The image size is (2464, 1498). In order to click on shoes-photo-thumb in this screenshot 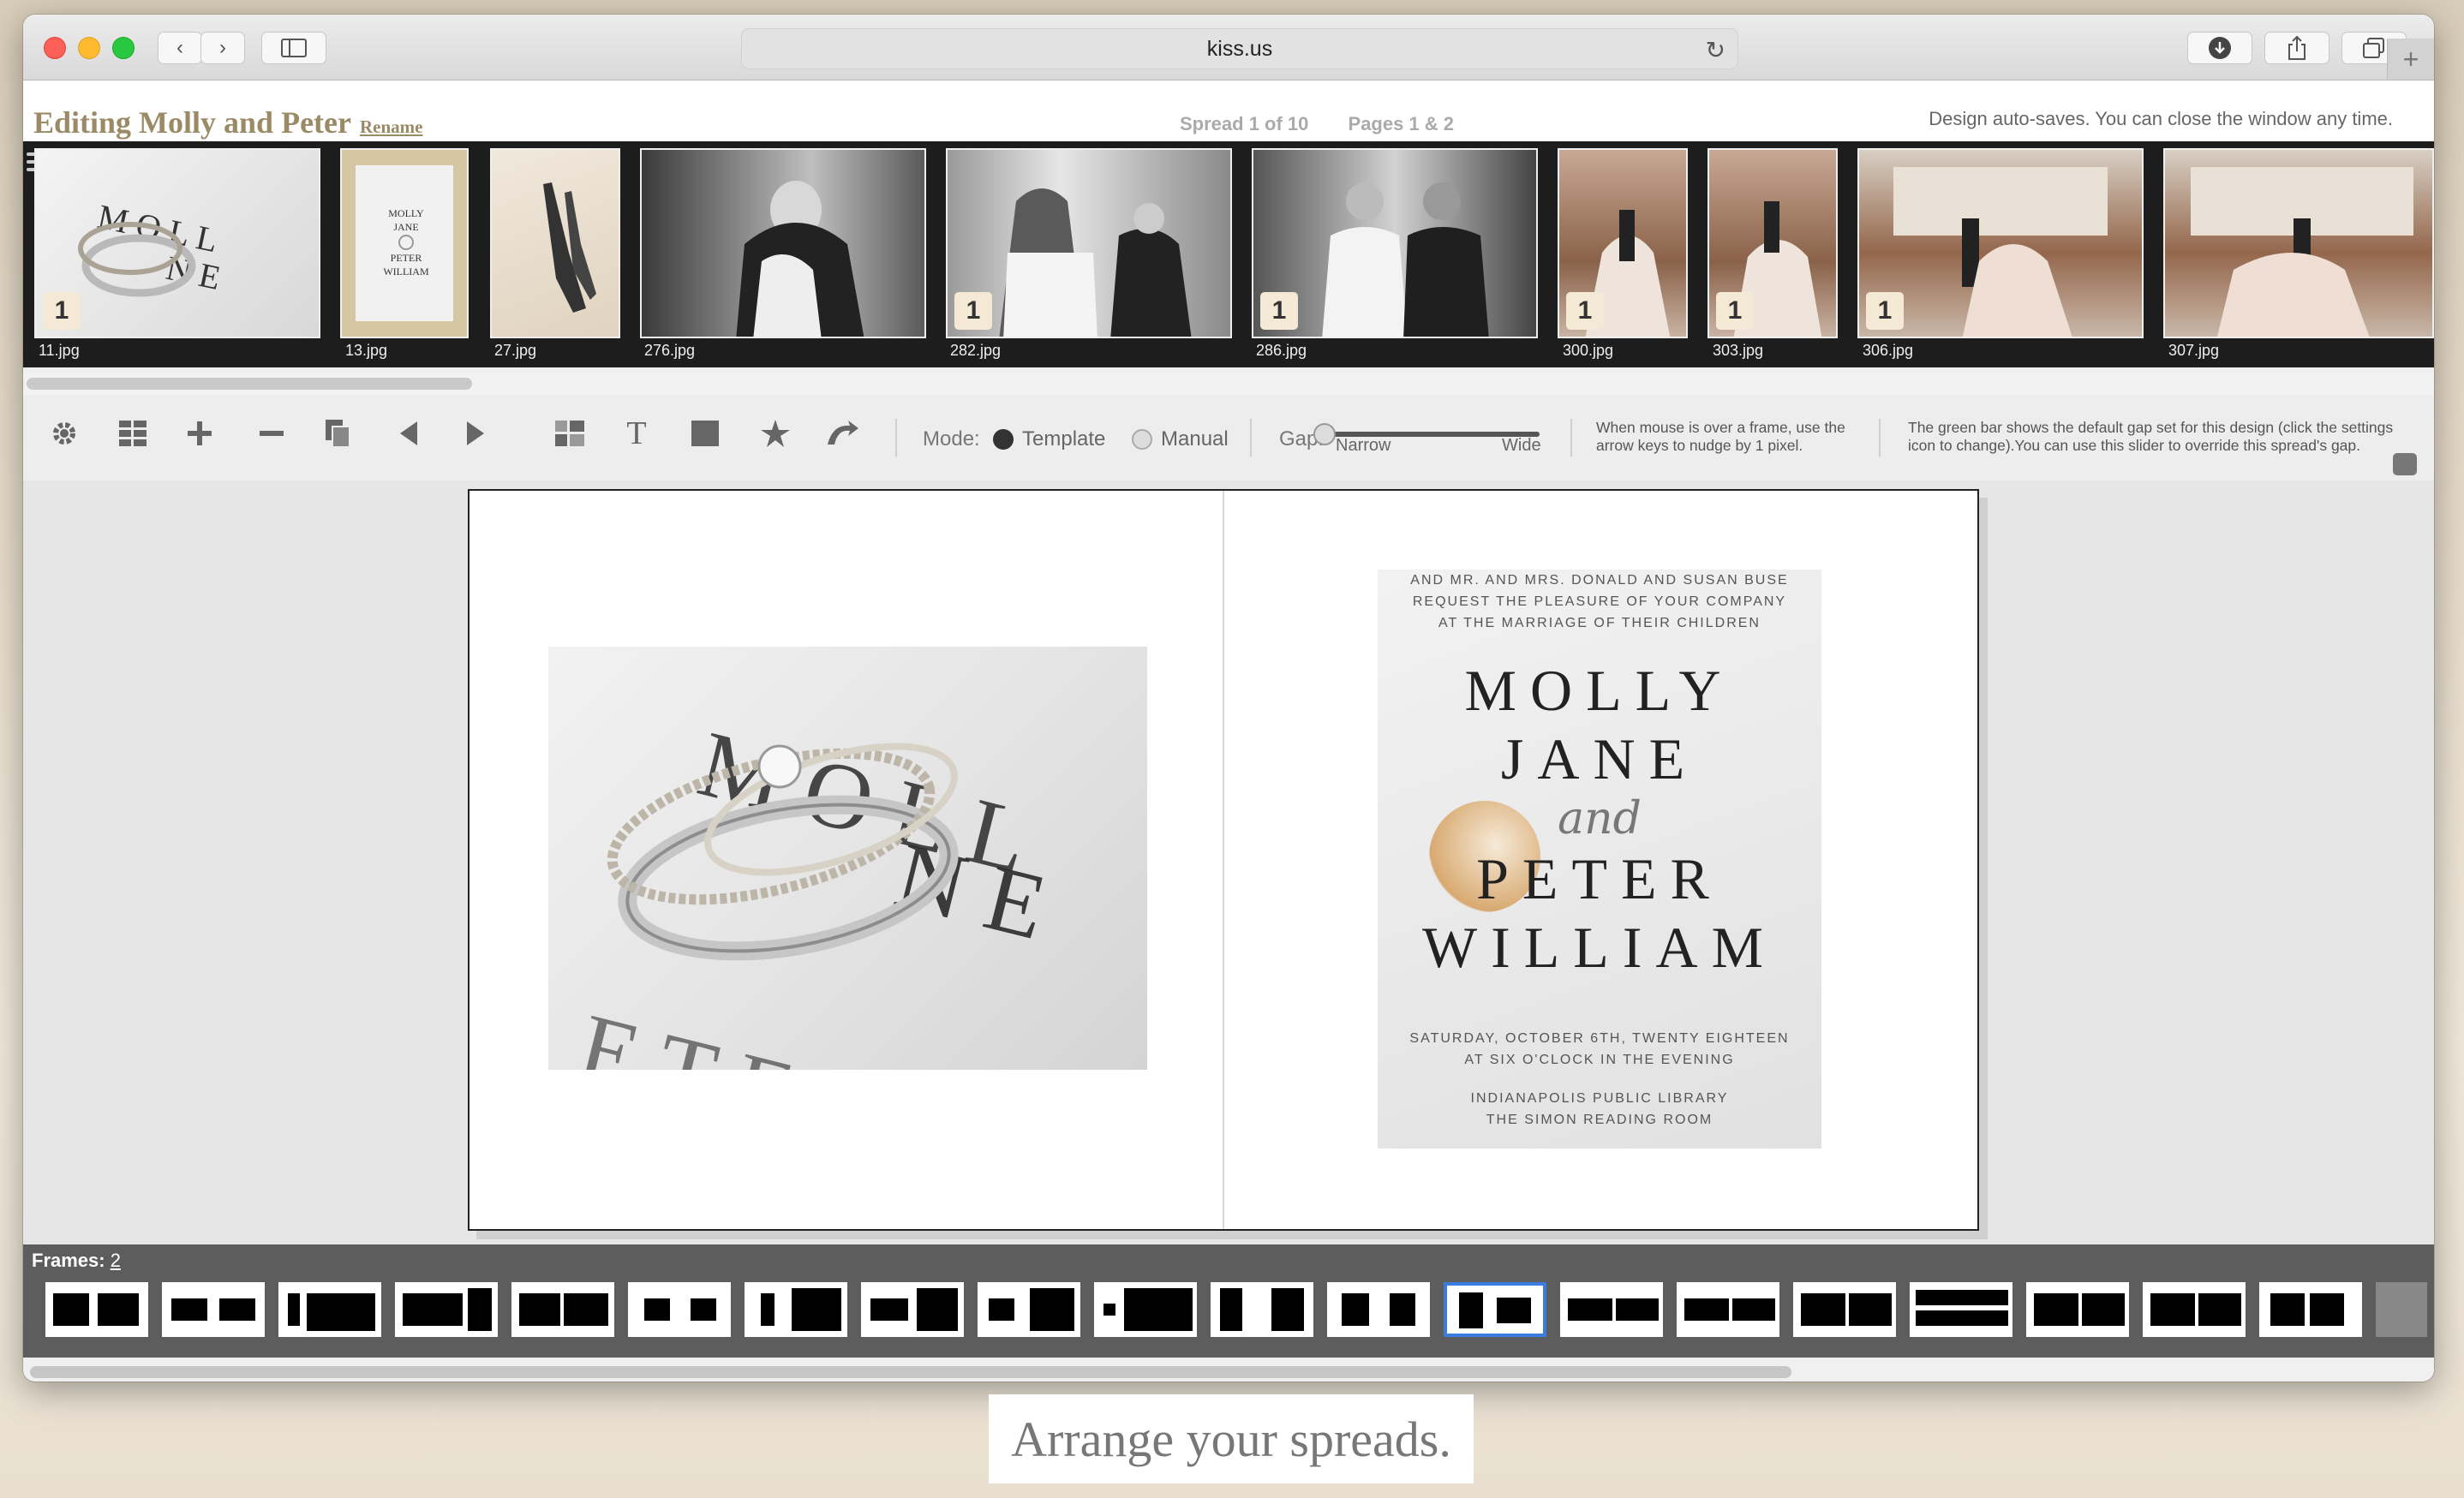, I will do `click(569, 247)`.